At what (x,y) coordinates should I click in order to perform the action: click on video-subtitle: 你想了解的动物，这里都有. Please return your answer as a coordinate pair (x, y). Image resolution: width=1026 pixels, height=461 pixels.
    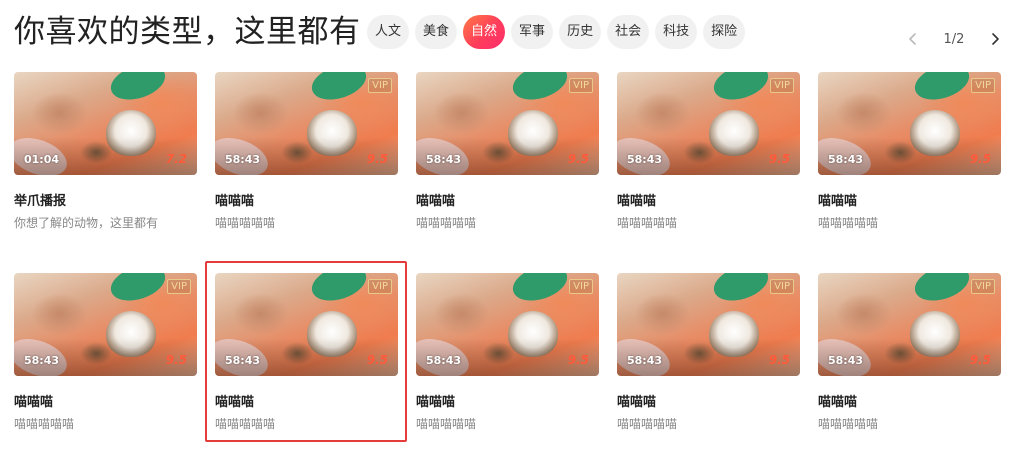
    Looking at the image, I should click on (86, 223).